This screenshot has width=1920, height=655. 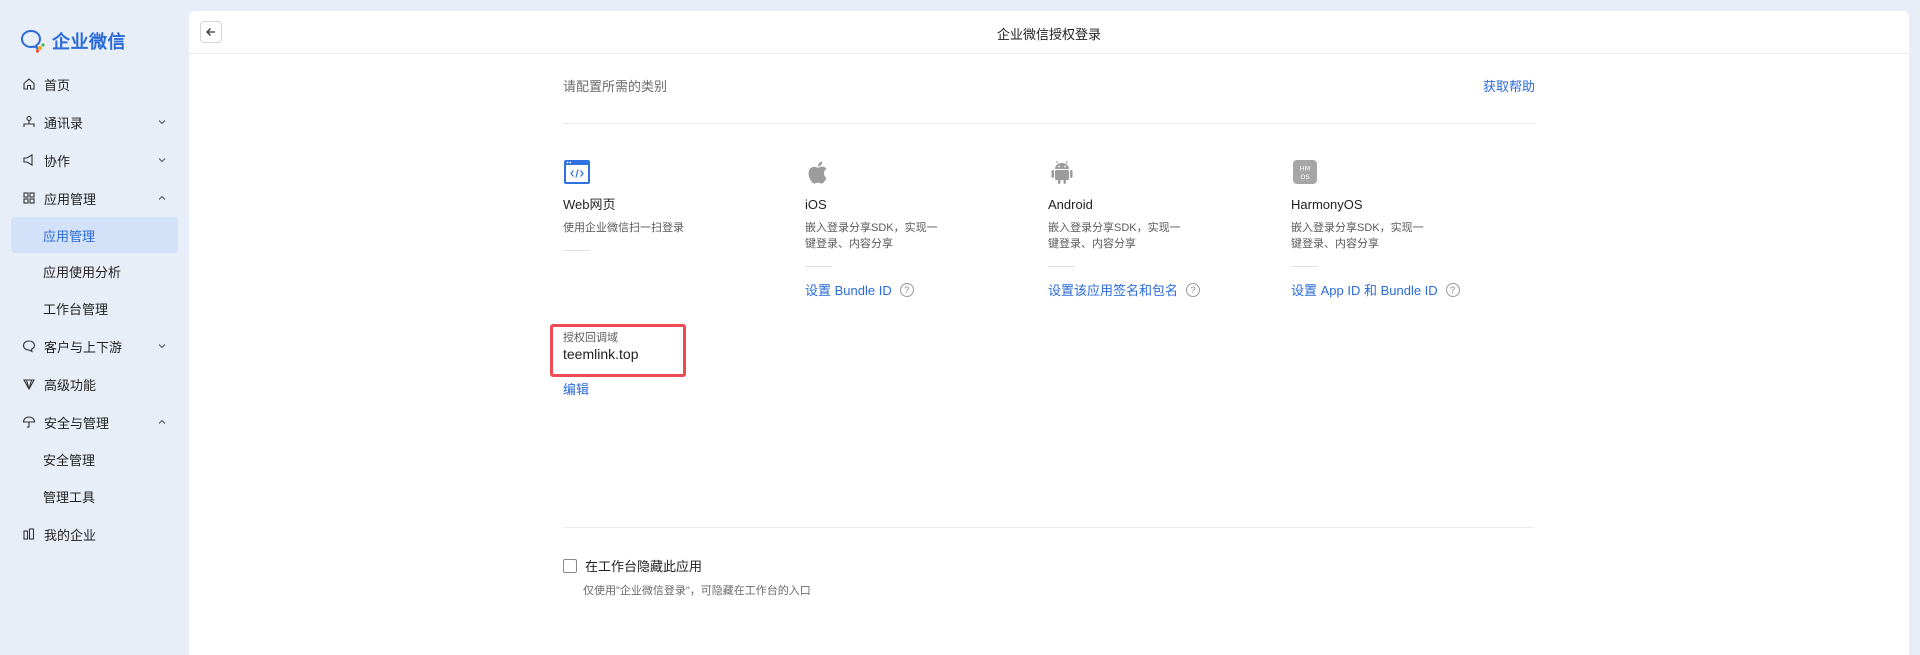 What do you see at coordinates (94, 84) in the screenshot?
I see `sidebar-item-home: 首页` at bounding box center [94, 84].